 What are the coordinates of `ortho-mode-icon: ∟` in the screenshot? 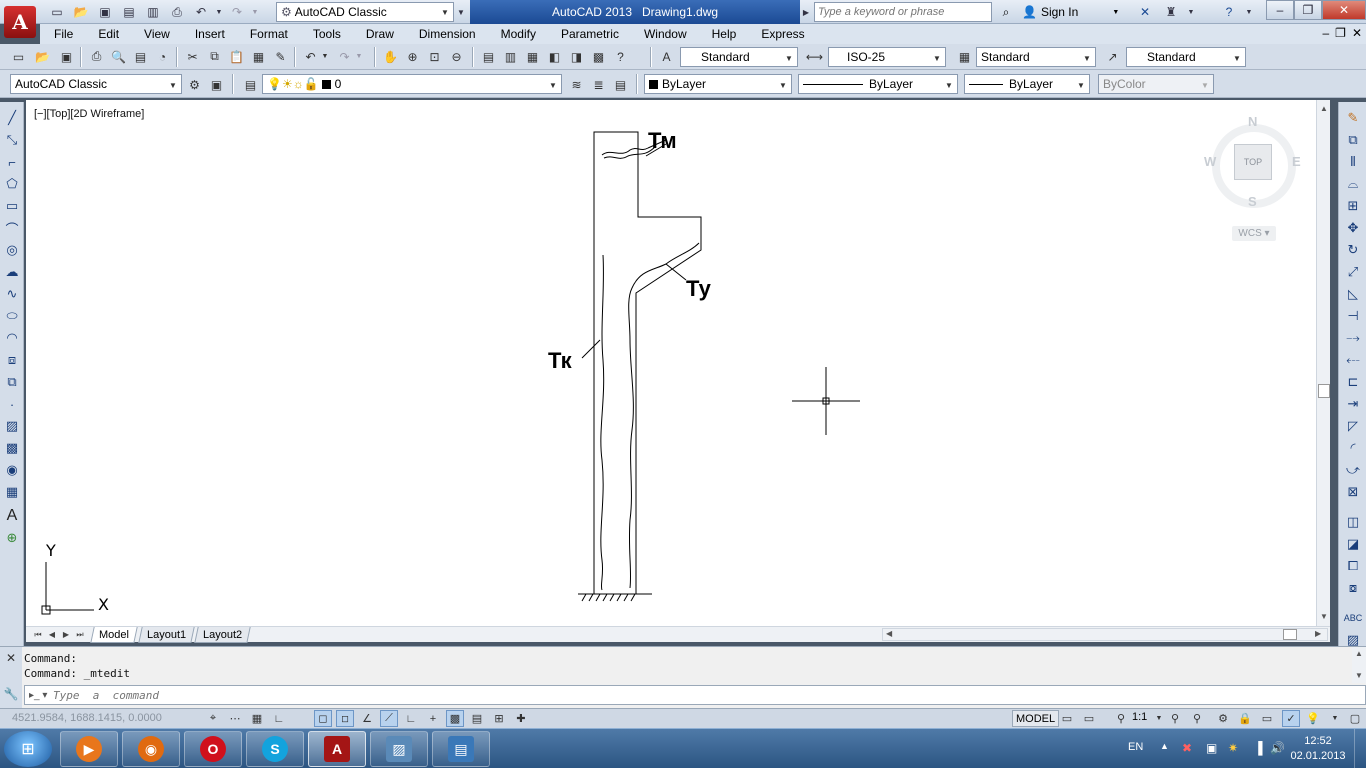 It's located at (279, 718).